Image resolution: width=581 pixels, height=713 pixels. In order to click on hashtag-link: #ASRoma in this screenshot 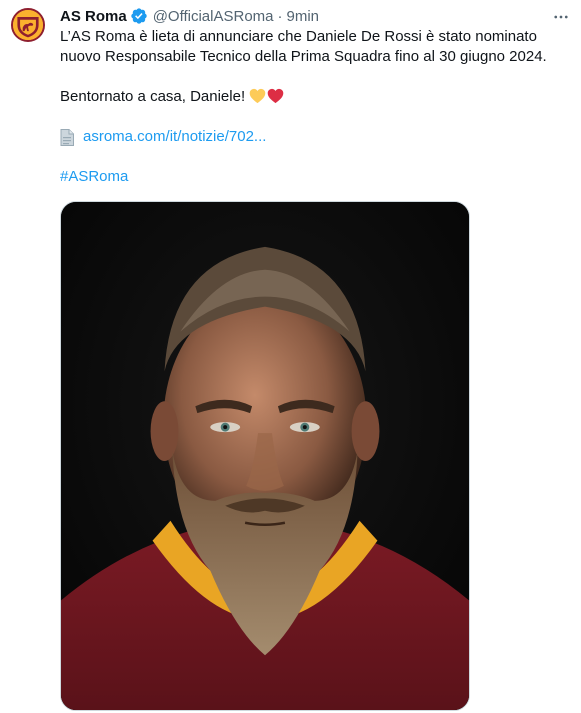, I will do `click(317, 177)`.